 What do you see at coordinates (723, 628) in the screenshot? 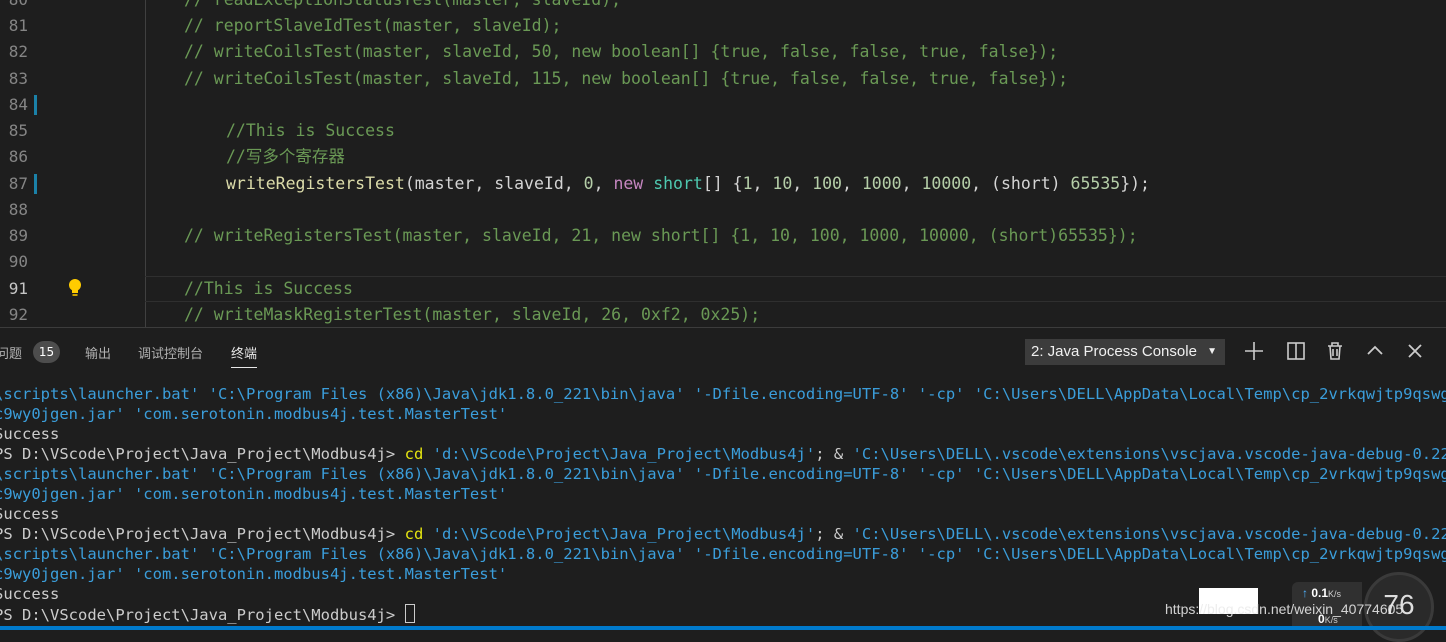
I see `status-bar` at bounding box center [723, 628].